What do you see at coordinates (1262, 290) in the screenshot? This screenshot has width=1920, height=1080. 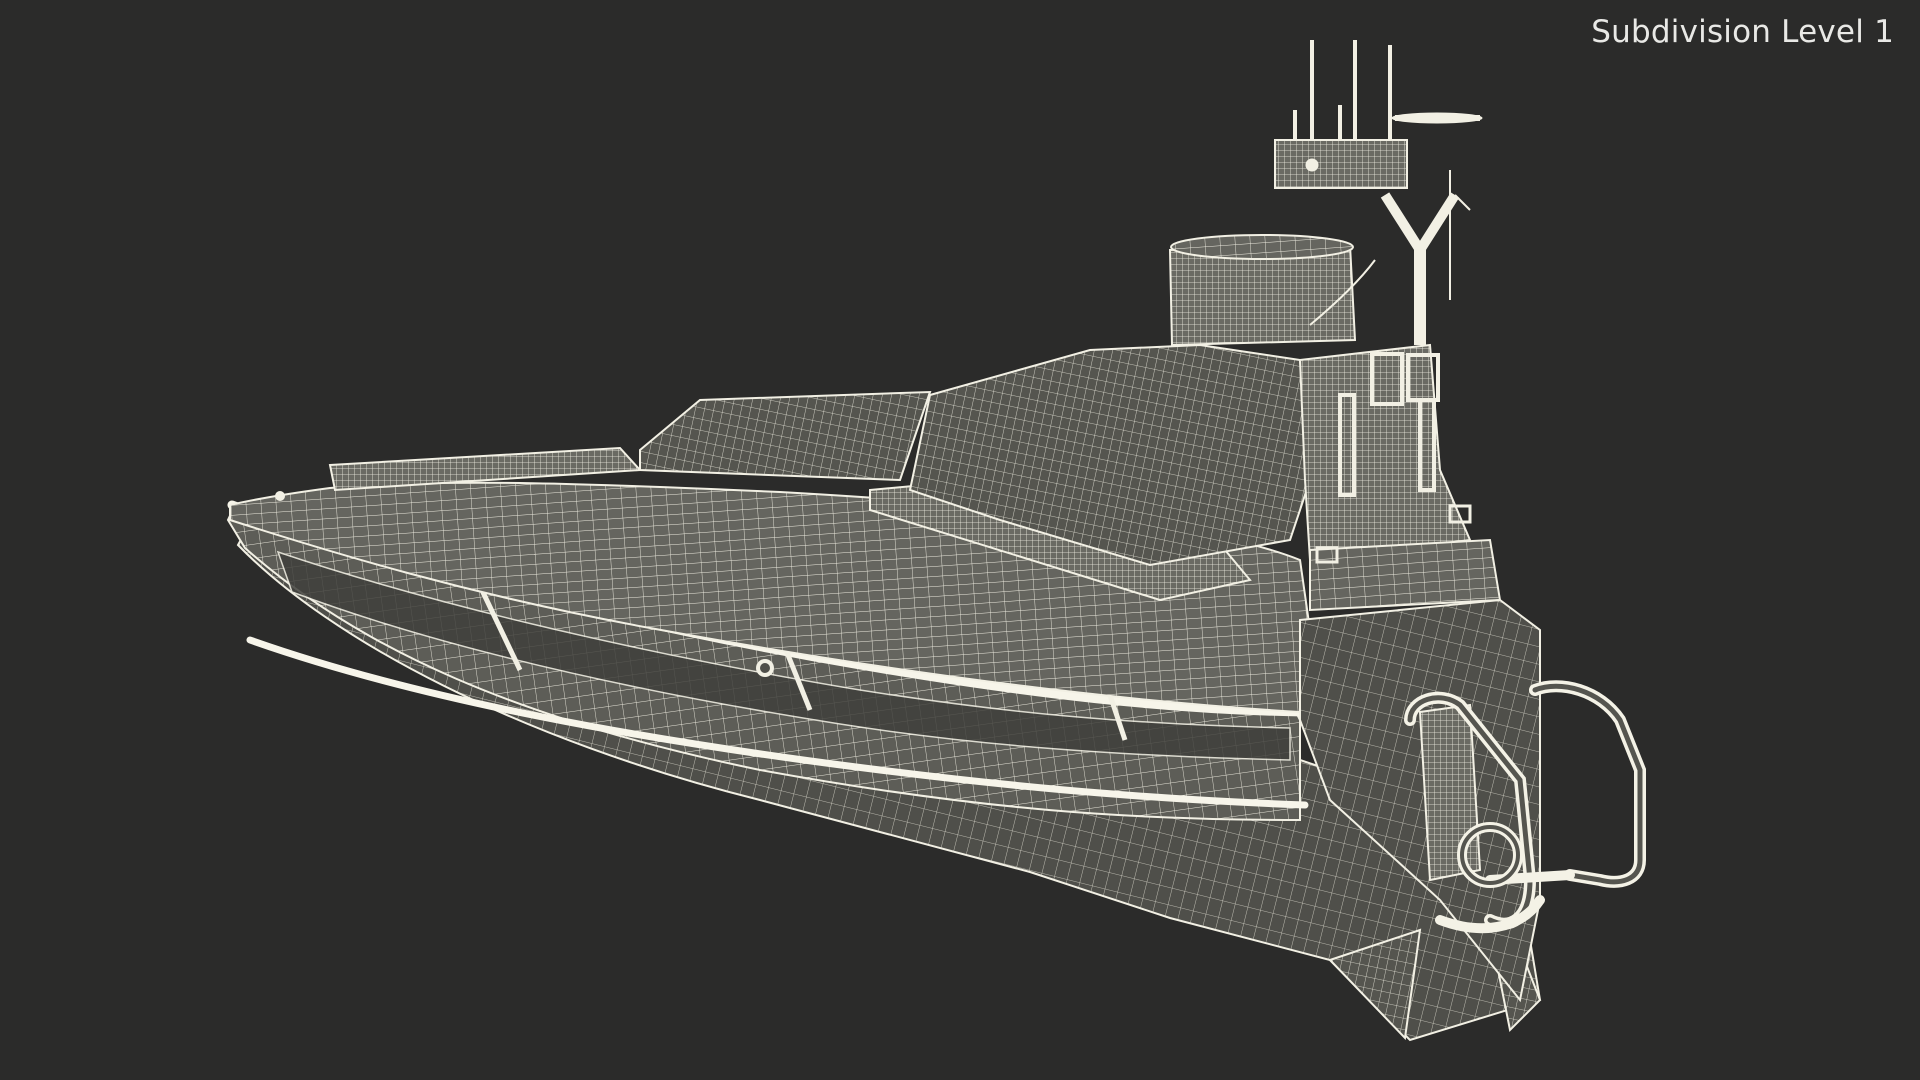 I see `radar-dome` at bounding box center [1262, 290].